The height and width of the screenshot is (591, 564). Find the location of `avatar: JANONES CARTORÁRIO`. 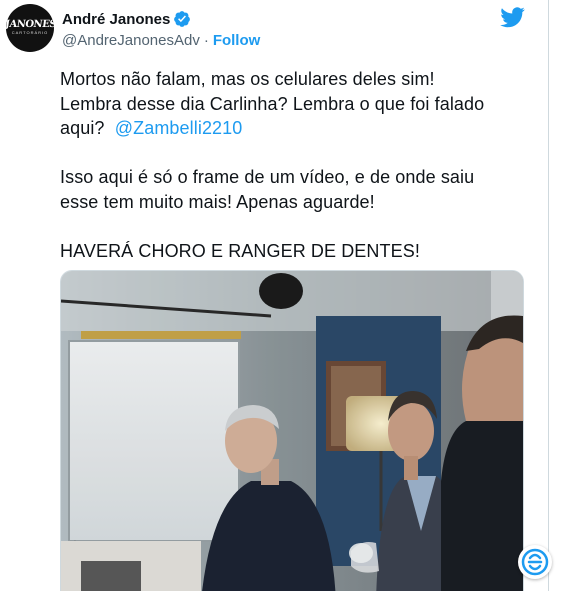

avatar: JANONES CARTORÁRIO is located at coordinates (30, 28).